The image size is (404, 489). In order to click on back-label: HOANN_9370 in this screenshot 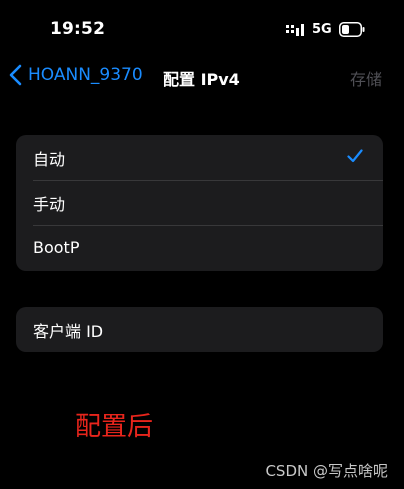, I will do `click(85, 75)`.